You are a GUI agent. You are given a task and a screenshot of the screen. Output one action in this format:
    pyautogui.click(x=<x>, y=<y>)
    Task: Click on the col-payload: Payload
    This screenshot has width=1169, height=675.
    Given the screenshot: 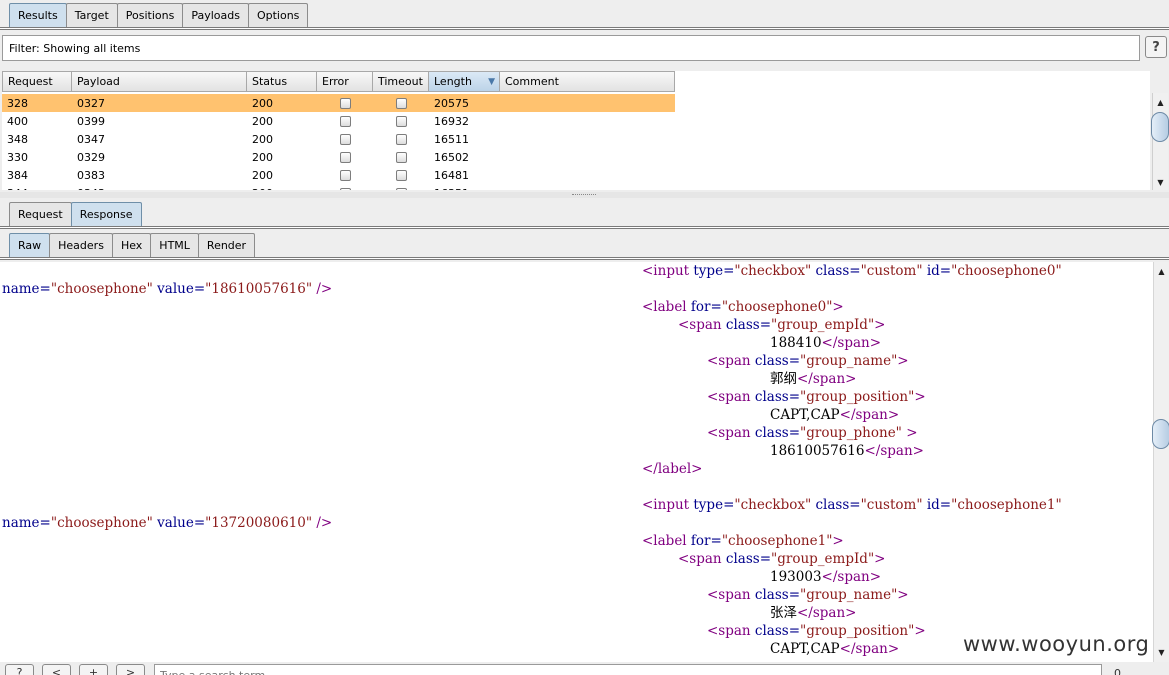 What is the action you would take?
    pyautogui.click(x=159, y=81)
    